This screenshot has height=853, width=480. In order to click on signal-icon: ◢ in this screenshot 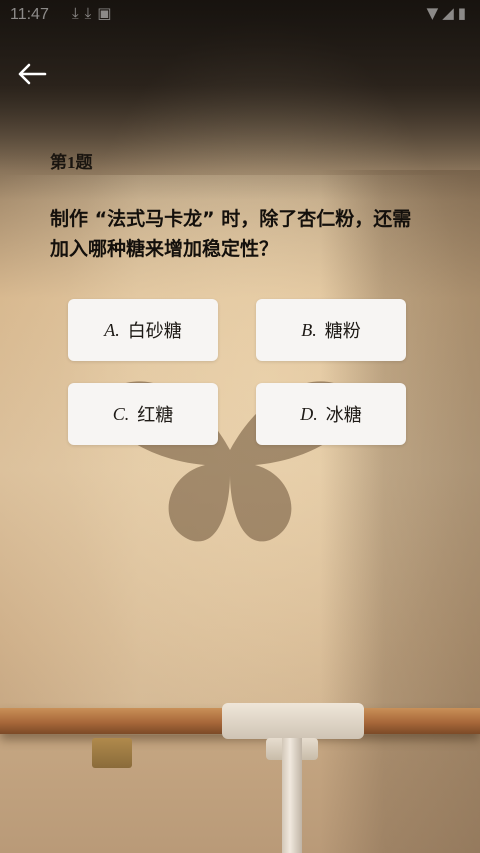, I will do `click(450, 13)`.